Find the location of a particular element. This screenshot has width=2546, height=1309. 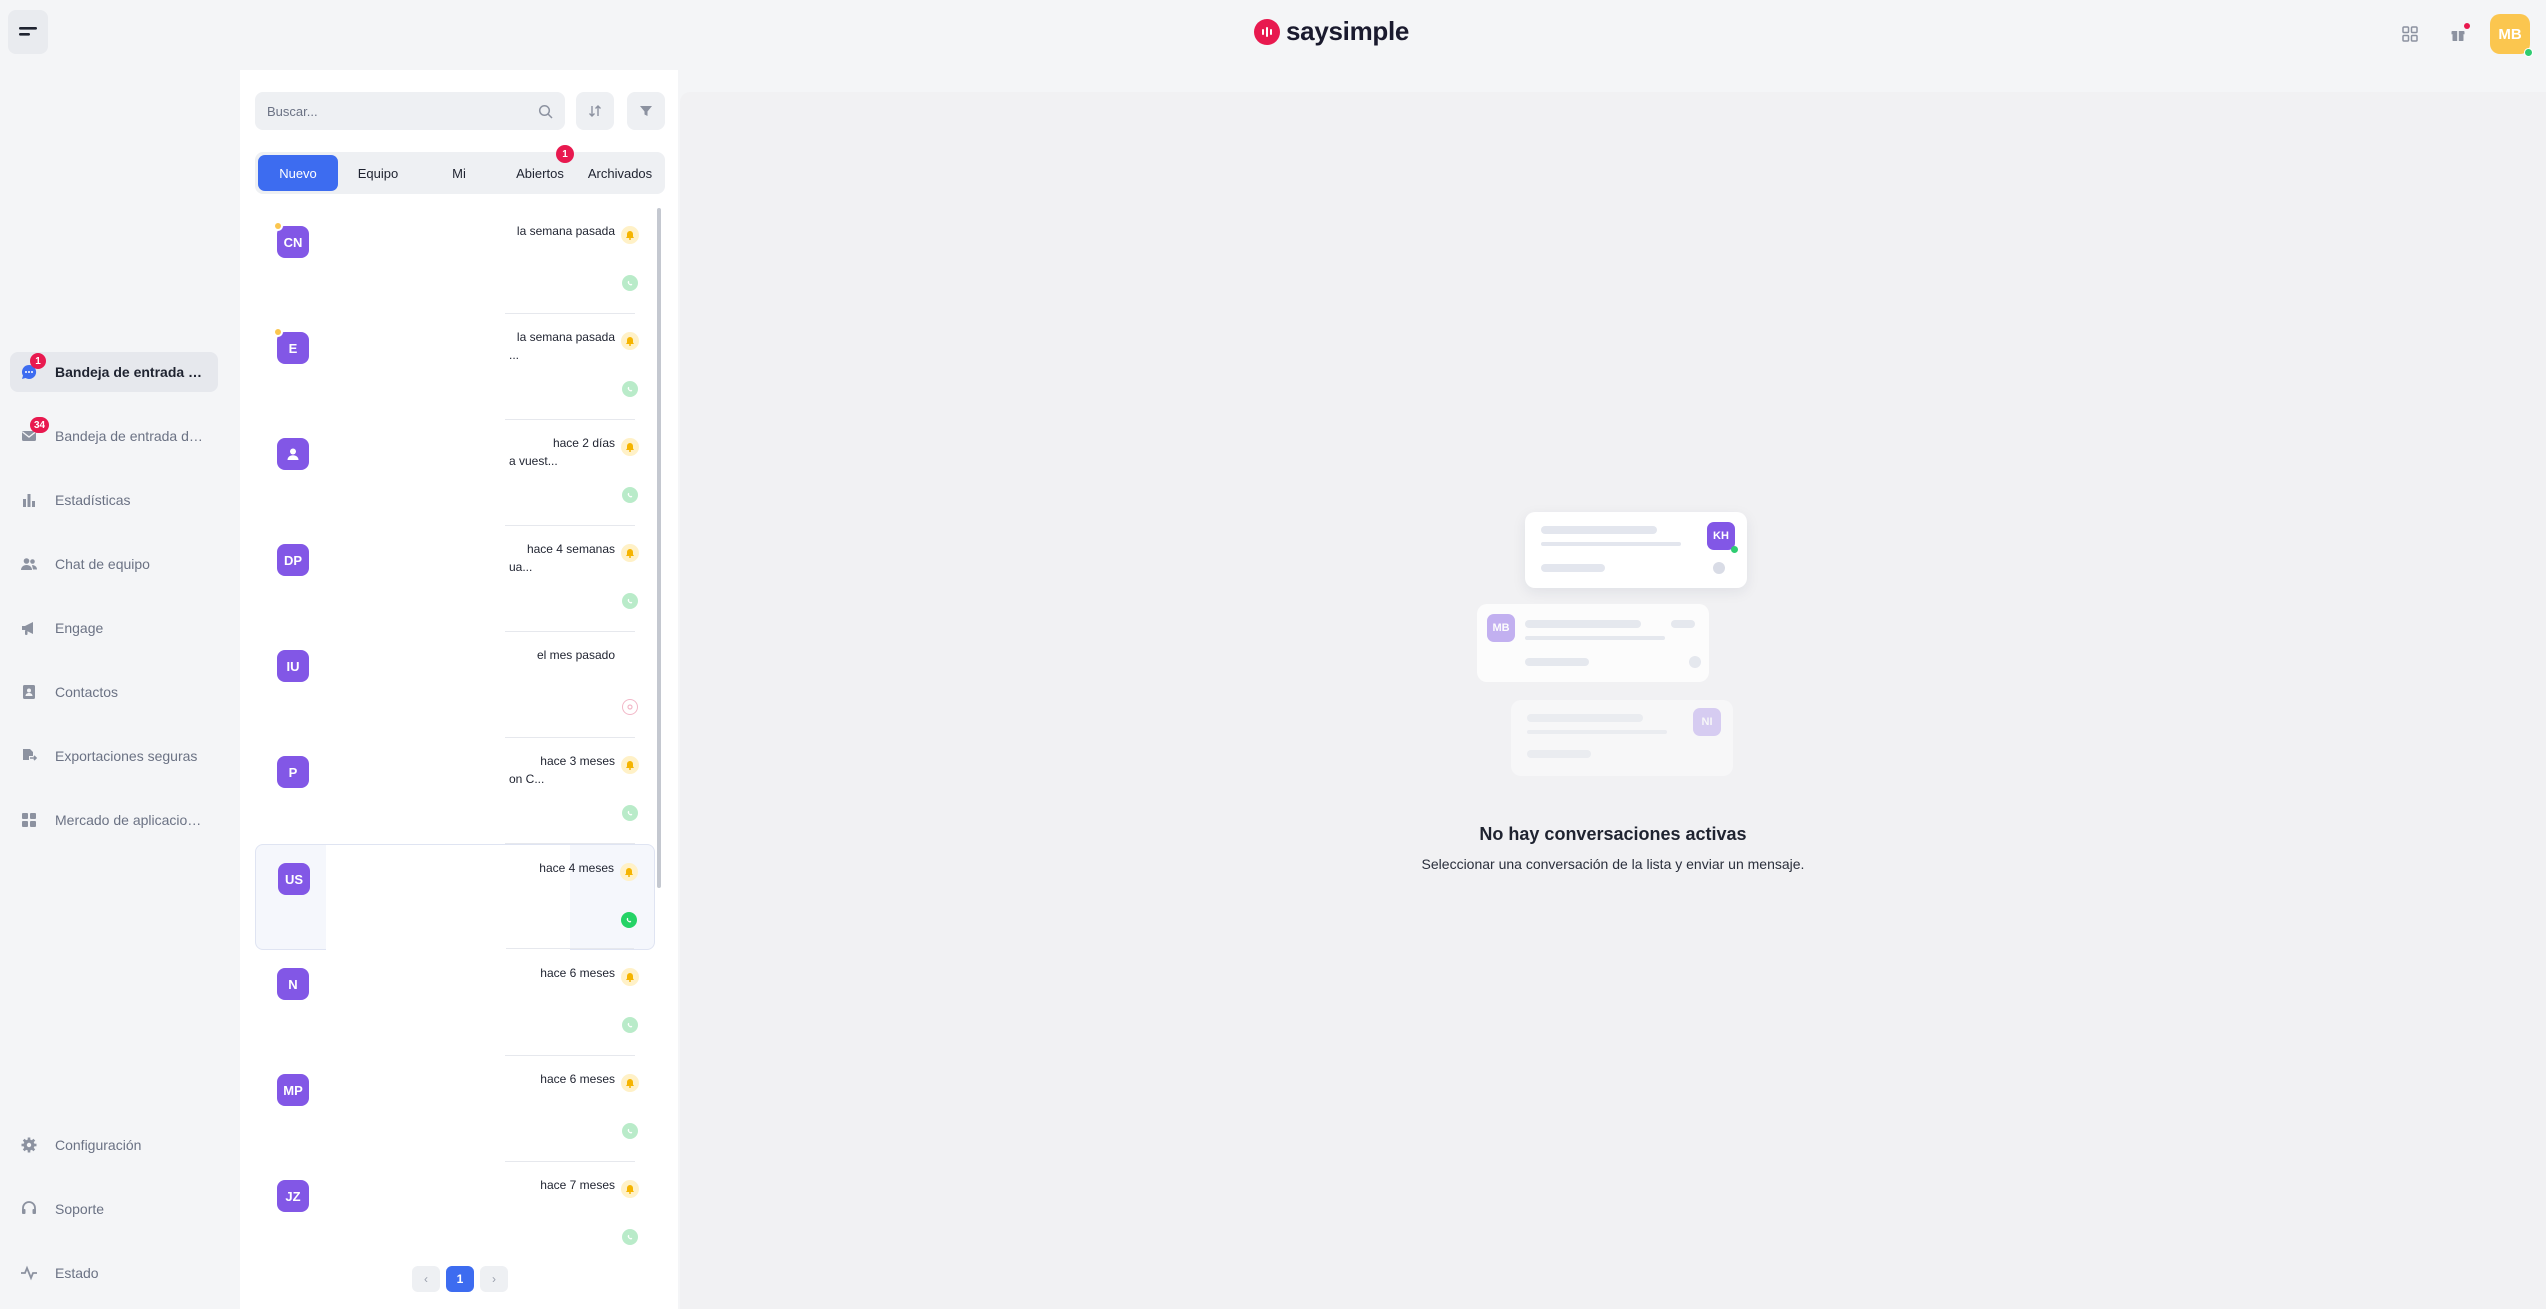

contact-initials: CN is located at coordinates (293, 242).